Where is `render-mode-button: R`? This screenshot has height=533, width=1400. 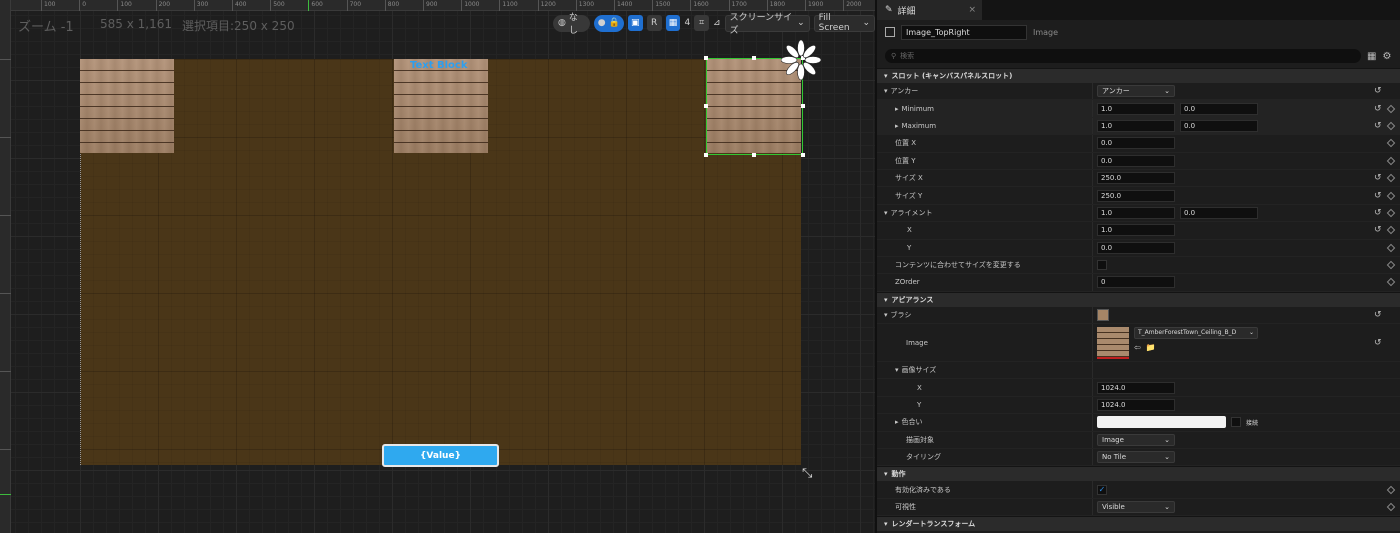 render-mode-button: R is located at coordinates (654, 23).